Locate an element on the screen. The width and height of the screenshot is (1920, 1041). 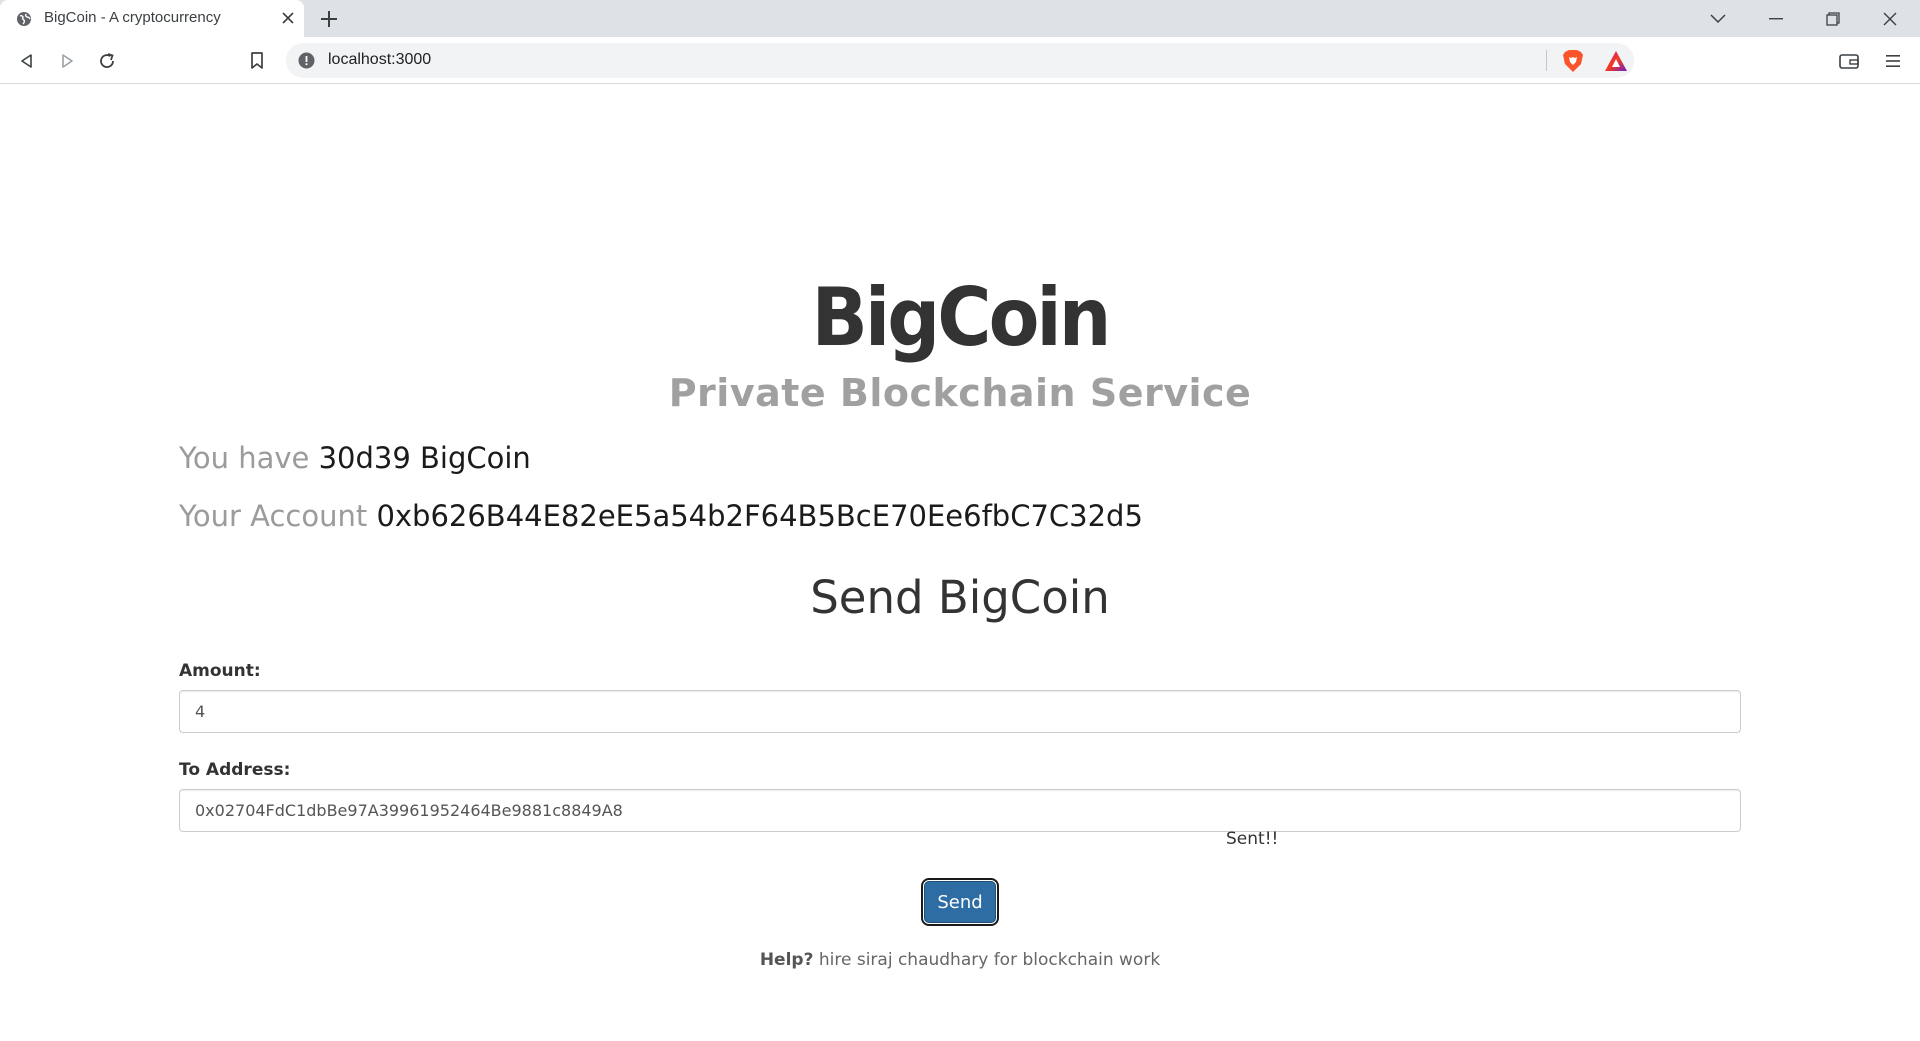
send-status: Sent!! is located at coordinates (1252, 839).